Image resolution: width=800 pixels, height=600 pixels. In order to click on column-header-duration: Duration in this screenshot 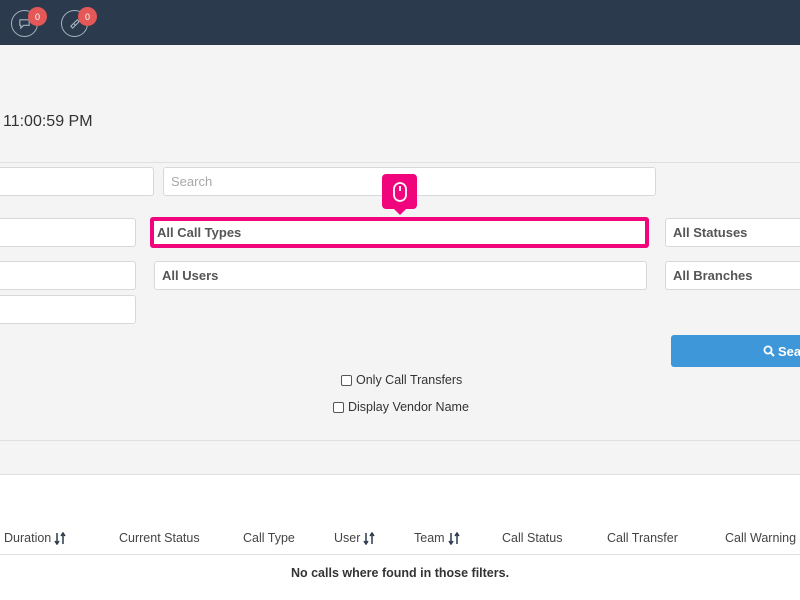, I will do `click(35, 538)`.